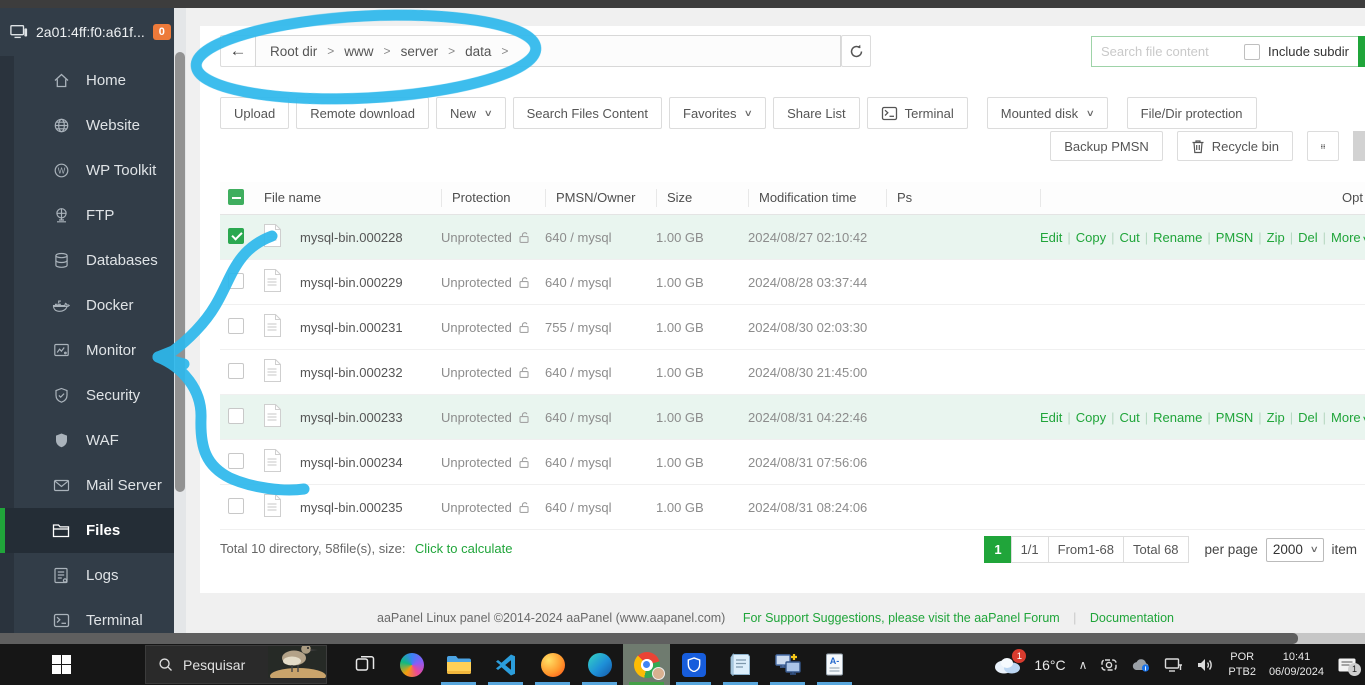 Image resolution: width=1365 pixels, height=685 pixels. Describe the element at coordinates (998, 549) in the screenshot. I see `page-1-button: 1` at that location.